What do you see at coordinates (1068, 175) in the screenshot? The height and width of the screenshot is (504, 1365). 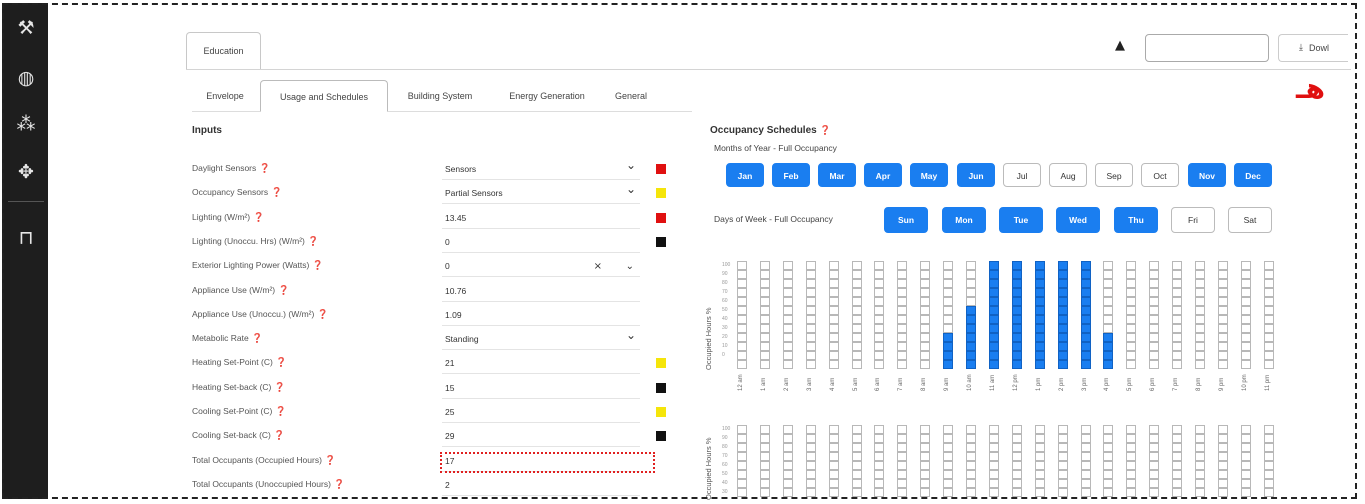 I see `month-toggle: Aug` at bounding box center [1068, 175].